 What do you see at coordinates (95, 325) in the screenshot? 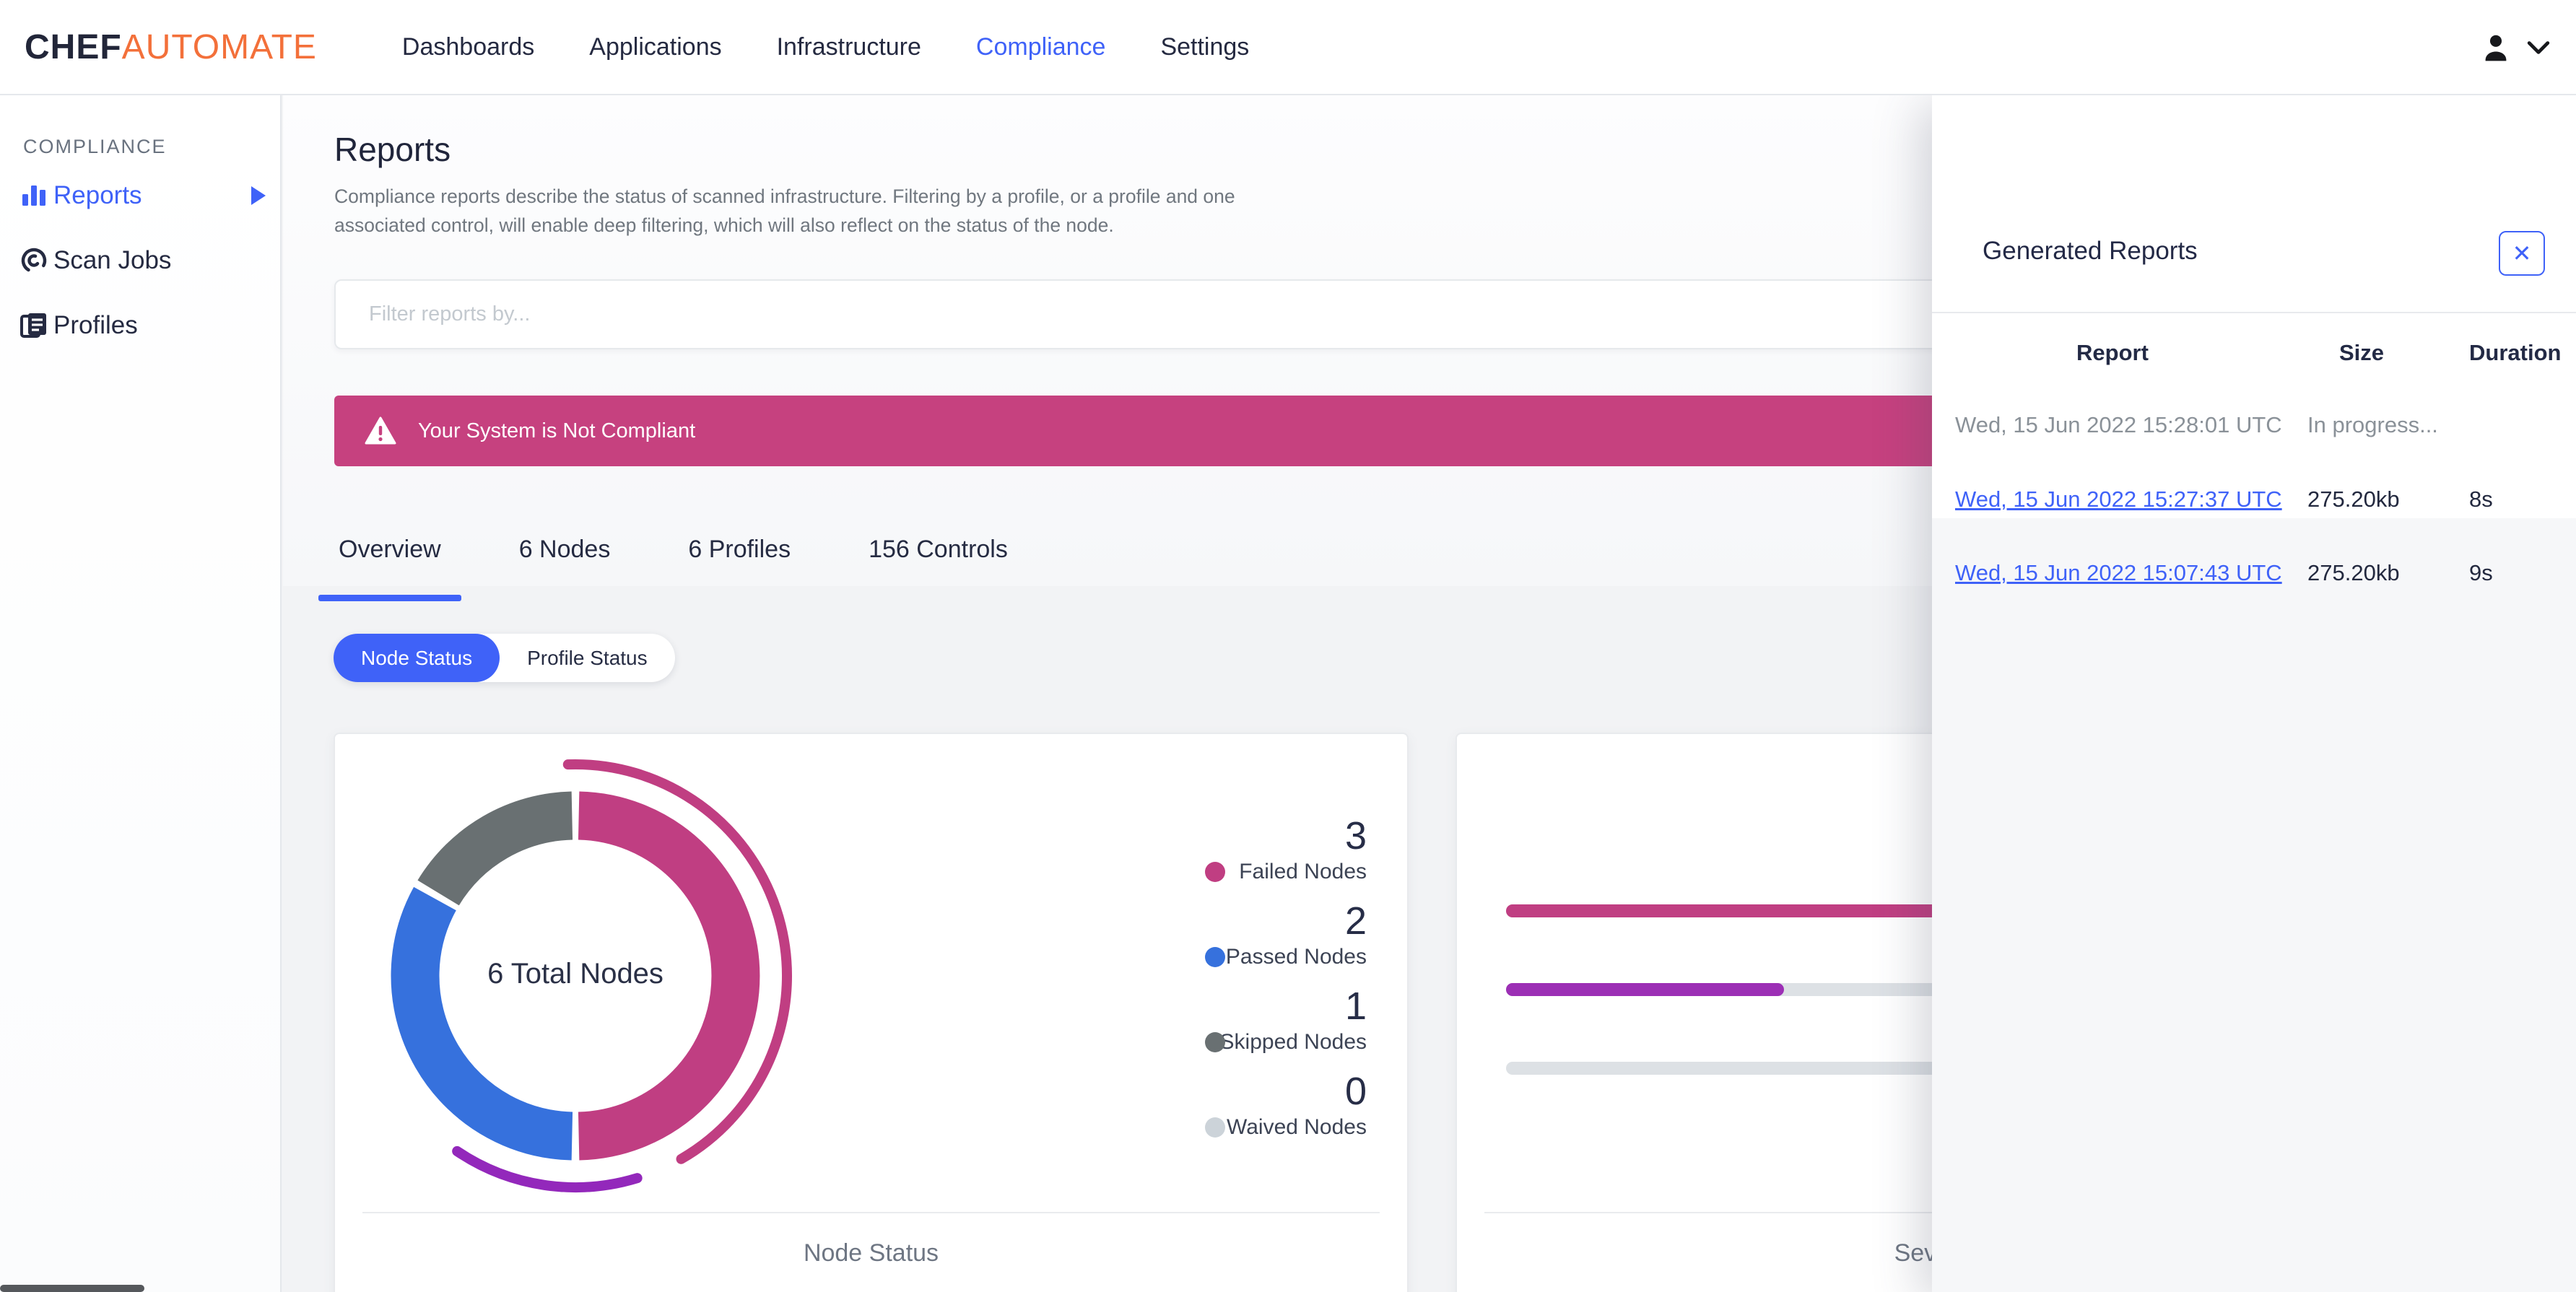
I see `sidebar-item-label: Profiles` at bounding box center [95, 325].